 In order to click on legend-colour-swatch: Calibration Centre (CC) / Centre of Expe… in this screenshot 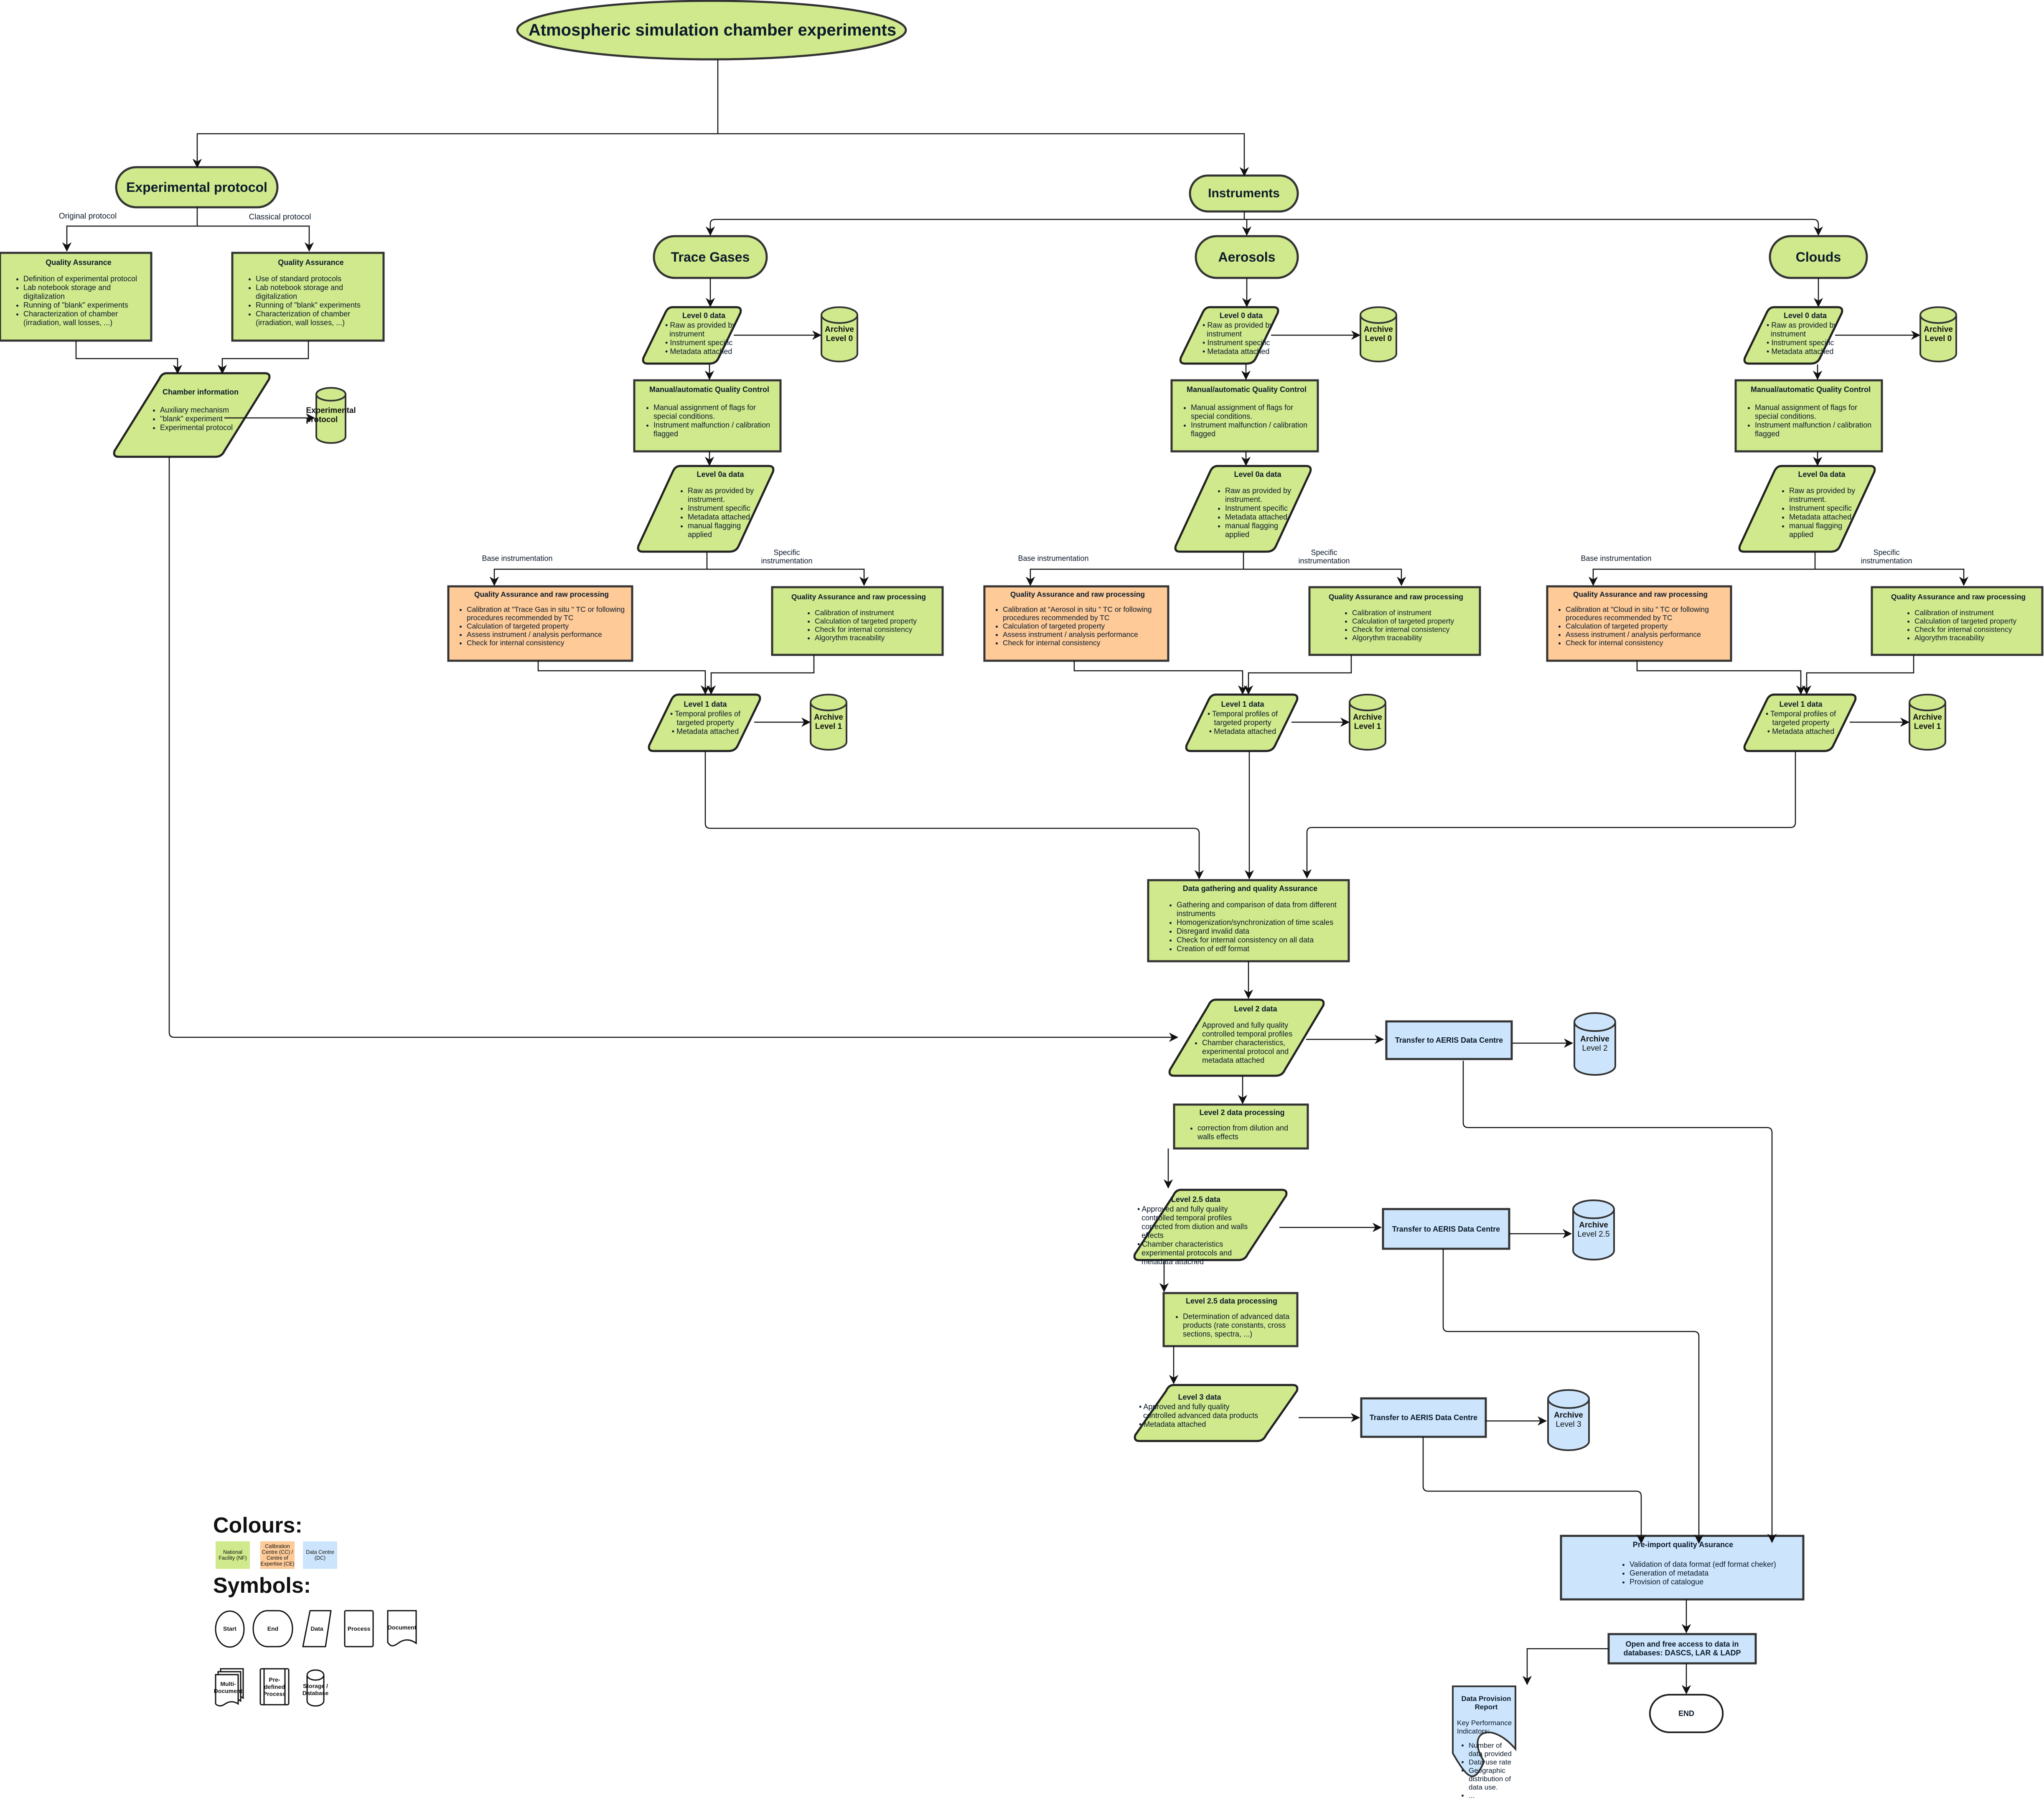, I will do `click(277, 1555)`.